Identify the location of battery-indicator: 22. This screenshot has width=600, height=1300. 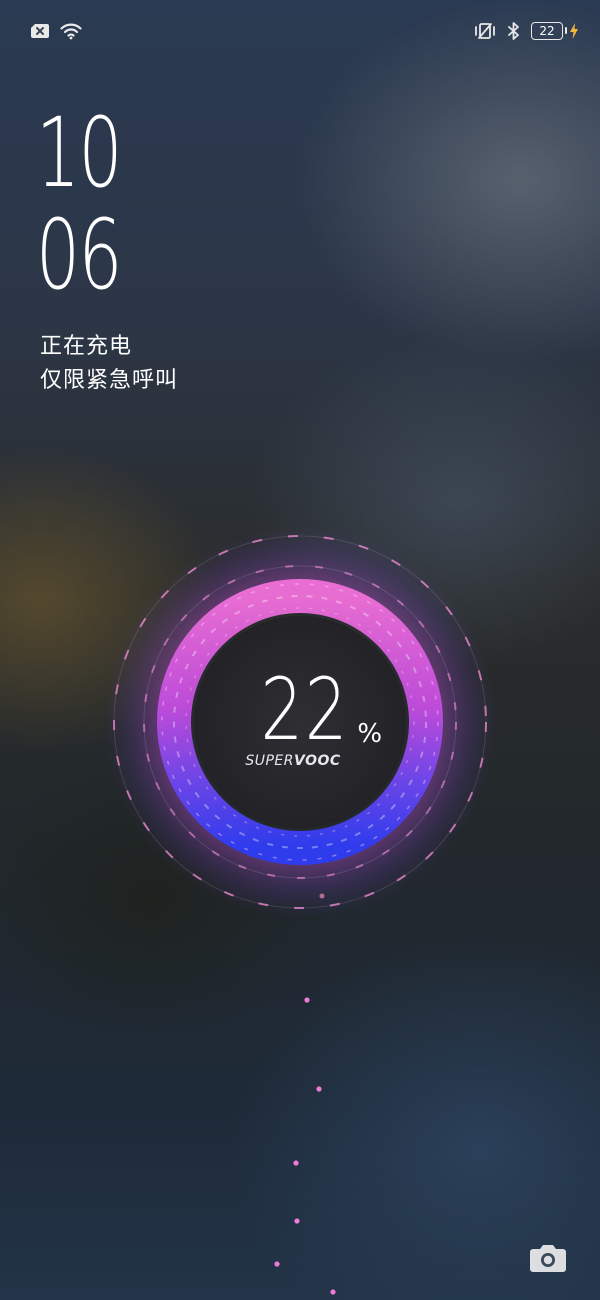
(554, 31).